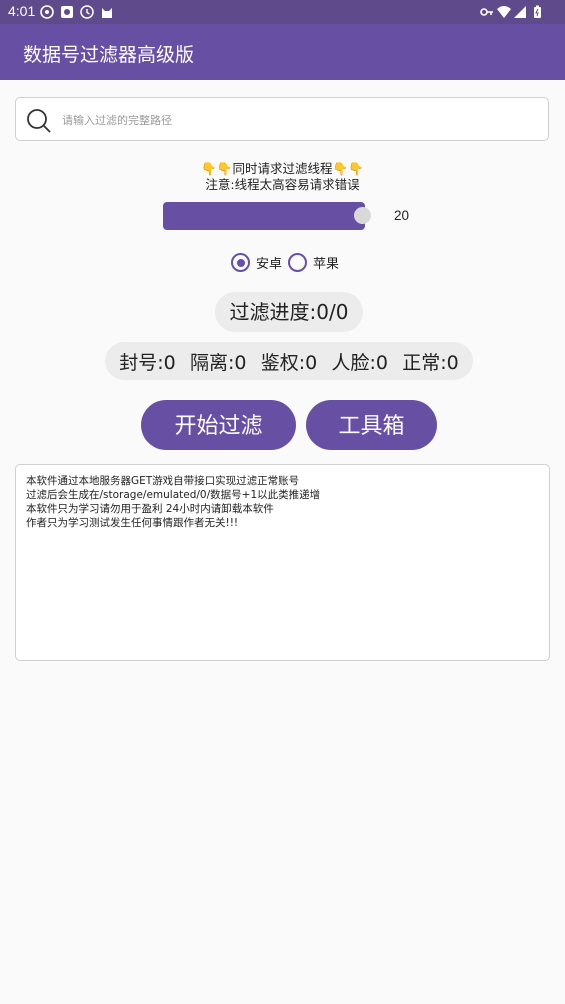 This screenshot has height=1004, width=565. What do you see at coordinates (240, 262) in the screenshot?
I see `radio-android-indicator` at bounding box center [240, 262].